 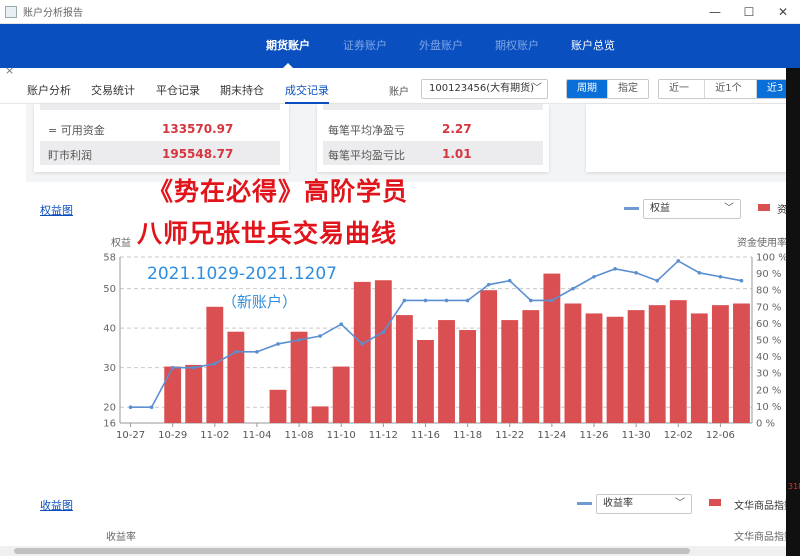 What do you see at coordinates (644, 504) in the screenshot?
I see `profit-series-select: 收益率 ﹀` at bounding box center [644, 504].